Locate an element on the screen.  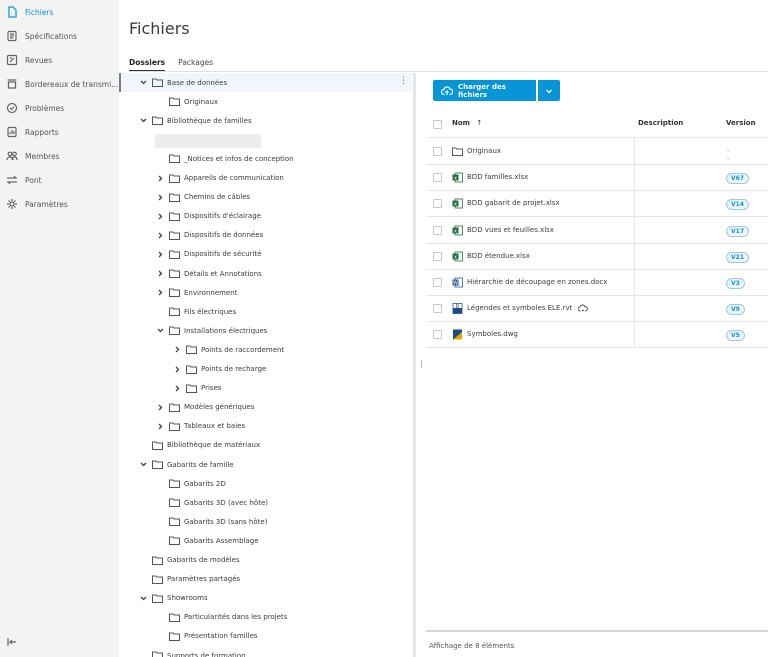
select-all-checkbox is located at coordinates (437, 124).